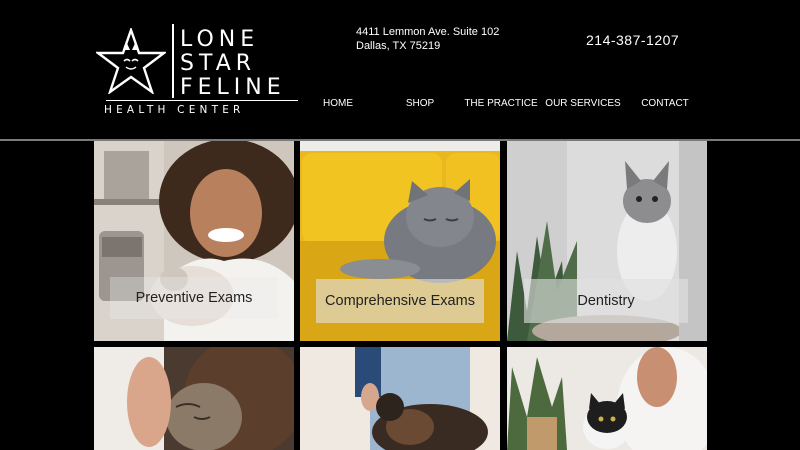  What do you see at coordinates (500, 103) in the screenshot?
I see `nav-the-practice: THE PRACTICE` at bounding box center [500, 103].